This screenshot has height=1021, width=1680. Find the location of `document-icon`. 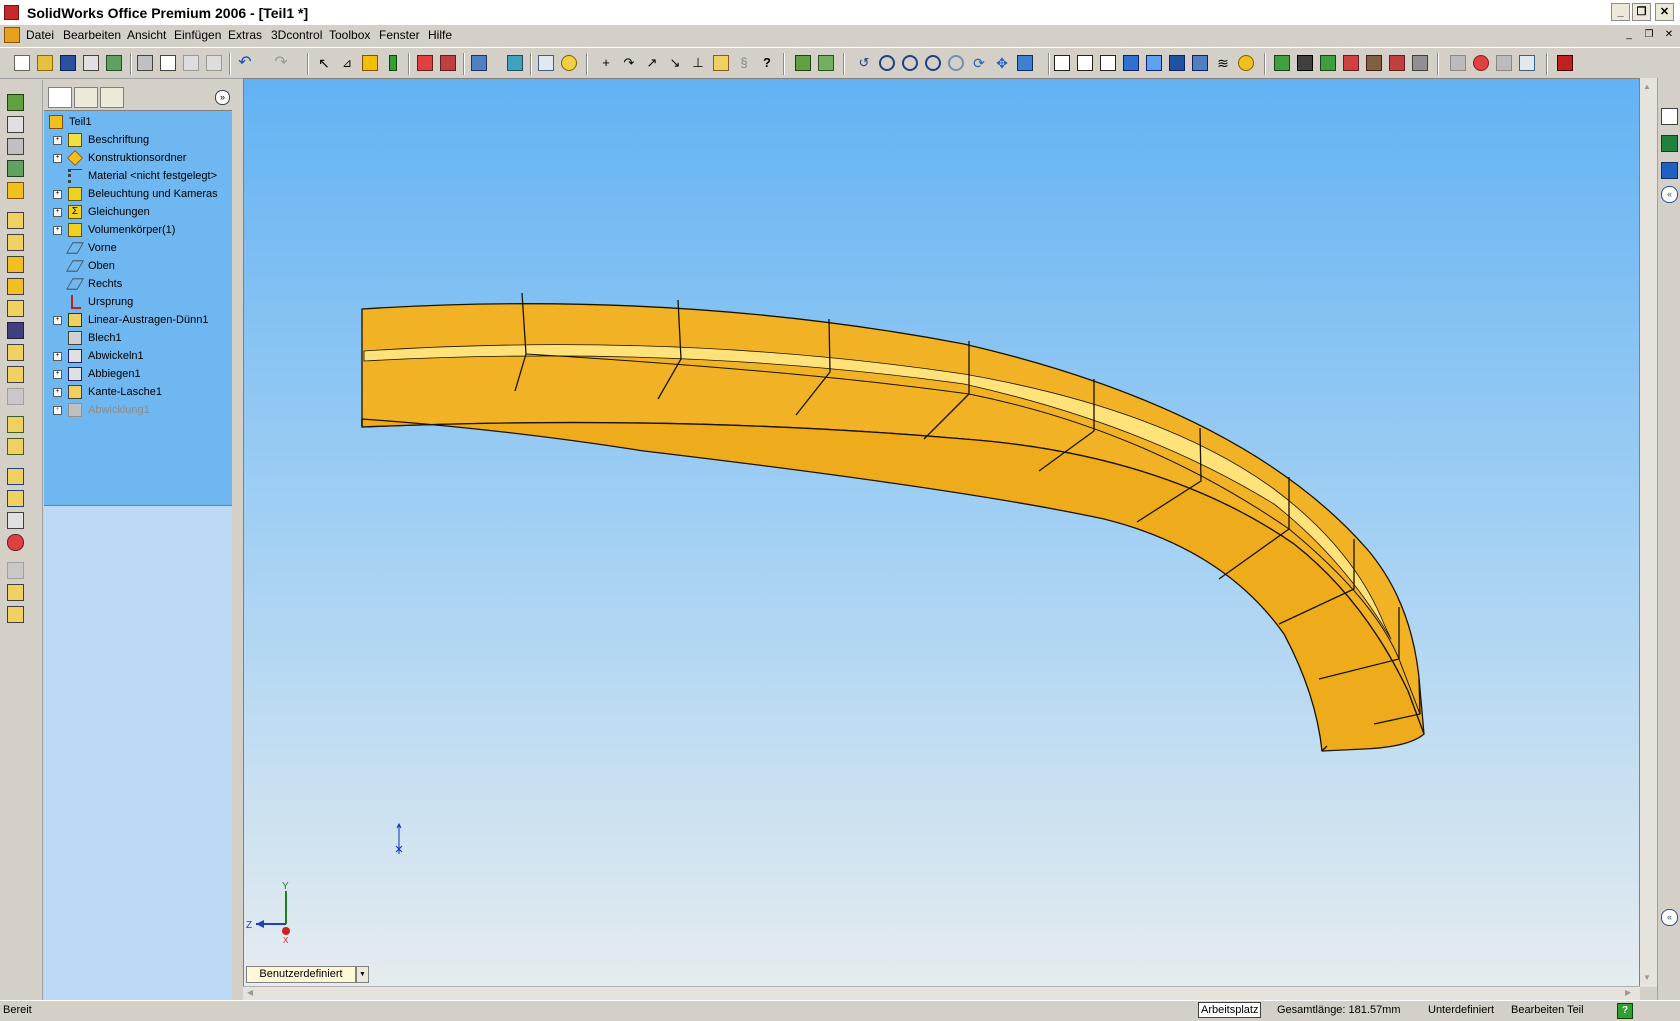

document-icon is located at coordinates (12, 35).